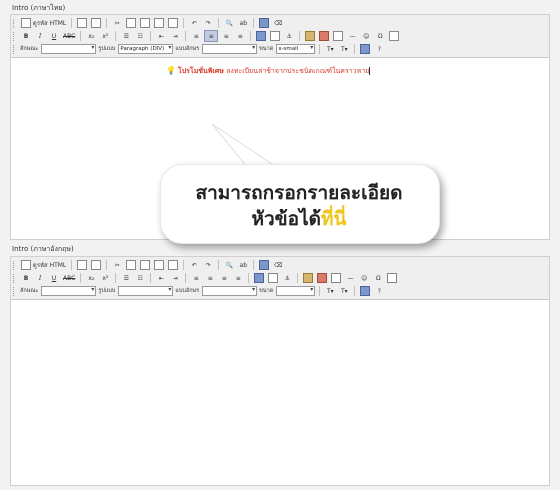  What do you see at coordinates (14, 23) in the screenshot?
I see `toolbar-grip` at bounding box center [14, 23].